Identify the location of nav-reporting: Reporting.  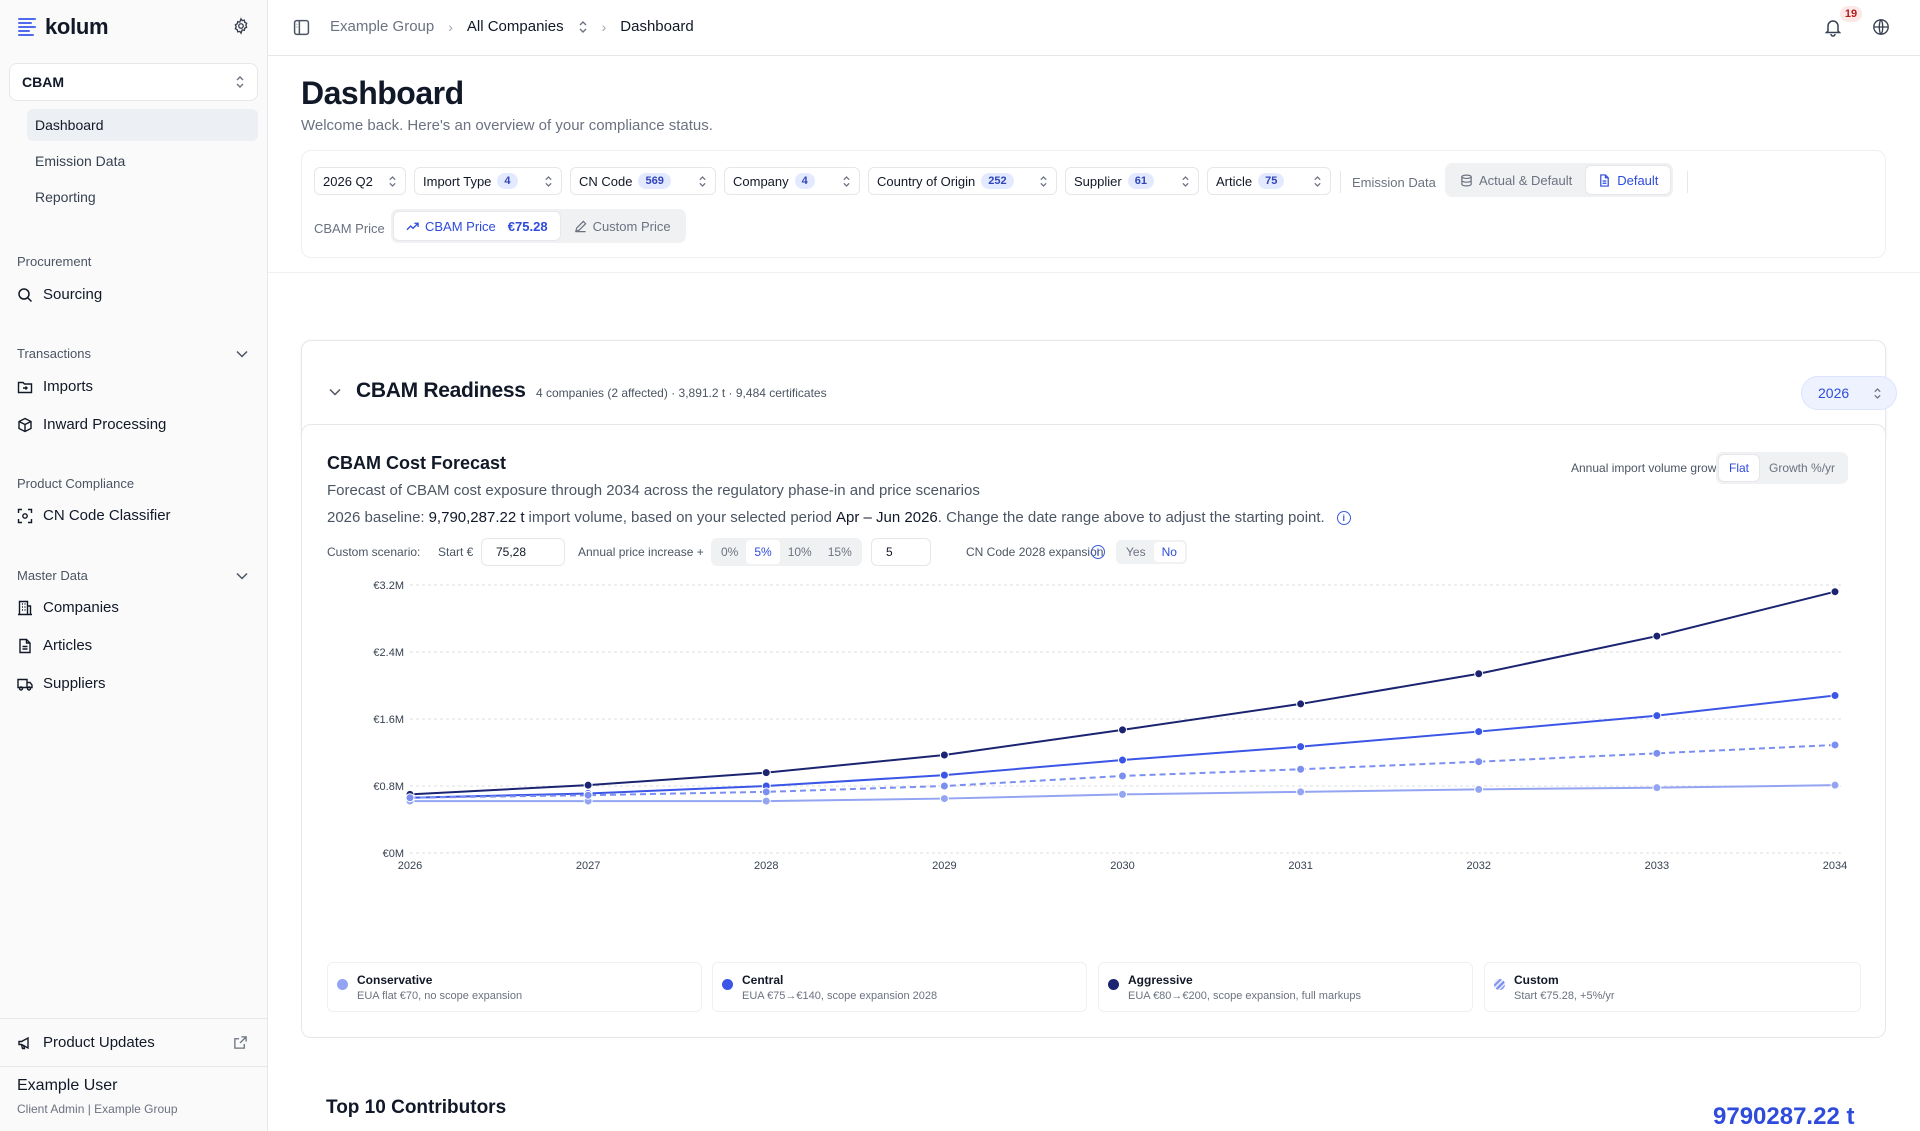
(142, 197).